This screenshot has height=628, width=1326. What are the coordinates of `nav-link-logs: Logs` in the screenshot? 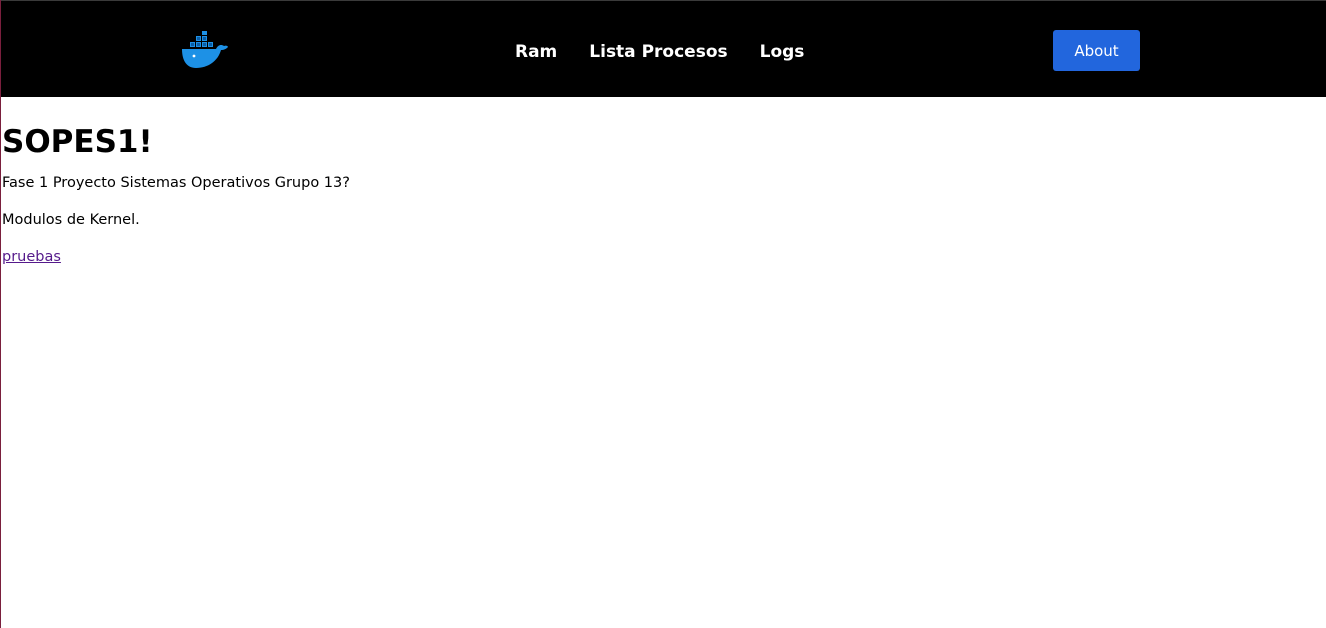 It's located at (782, 52).